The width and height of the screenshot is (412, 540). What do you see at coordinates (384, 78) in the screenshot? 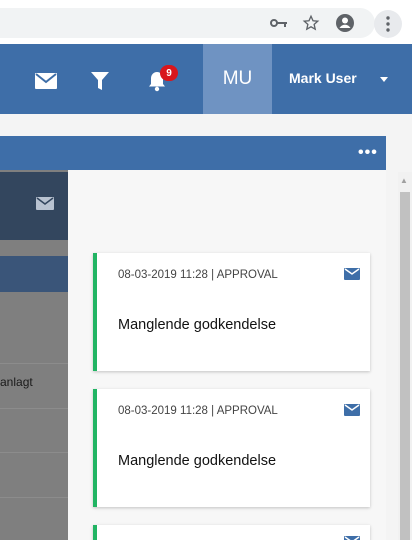
I see `chevron-down-icon` at bounding box center [384, 78].